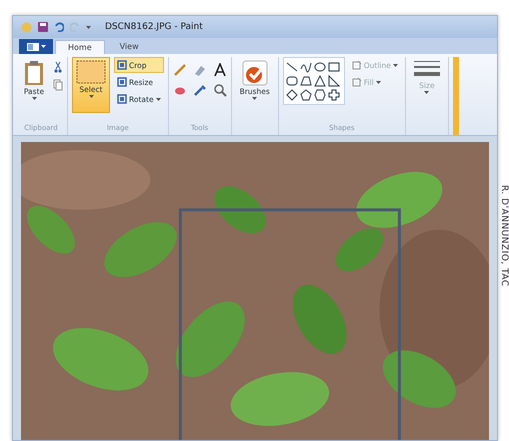 This screenshot has height=441, width=509. What do you see at coordinates (58, 85) in the screenshot?
I see `copy-icon` at bounding box center [58, 85].